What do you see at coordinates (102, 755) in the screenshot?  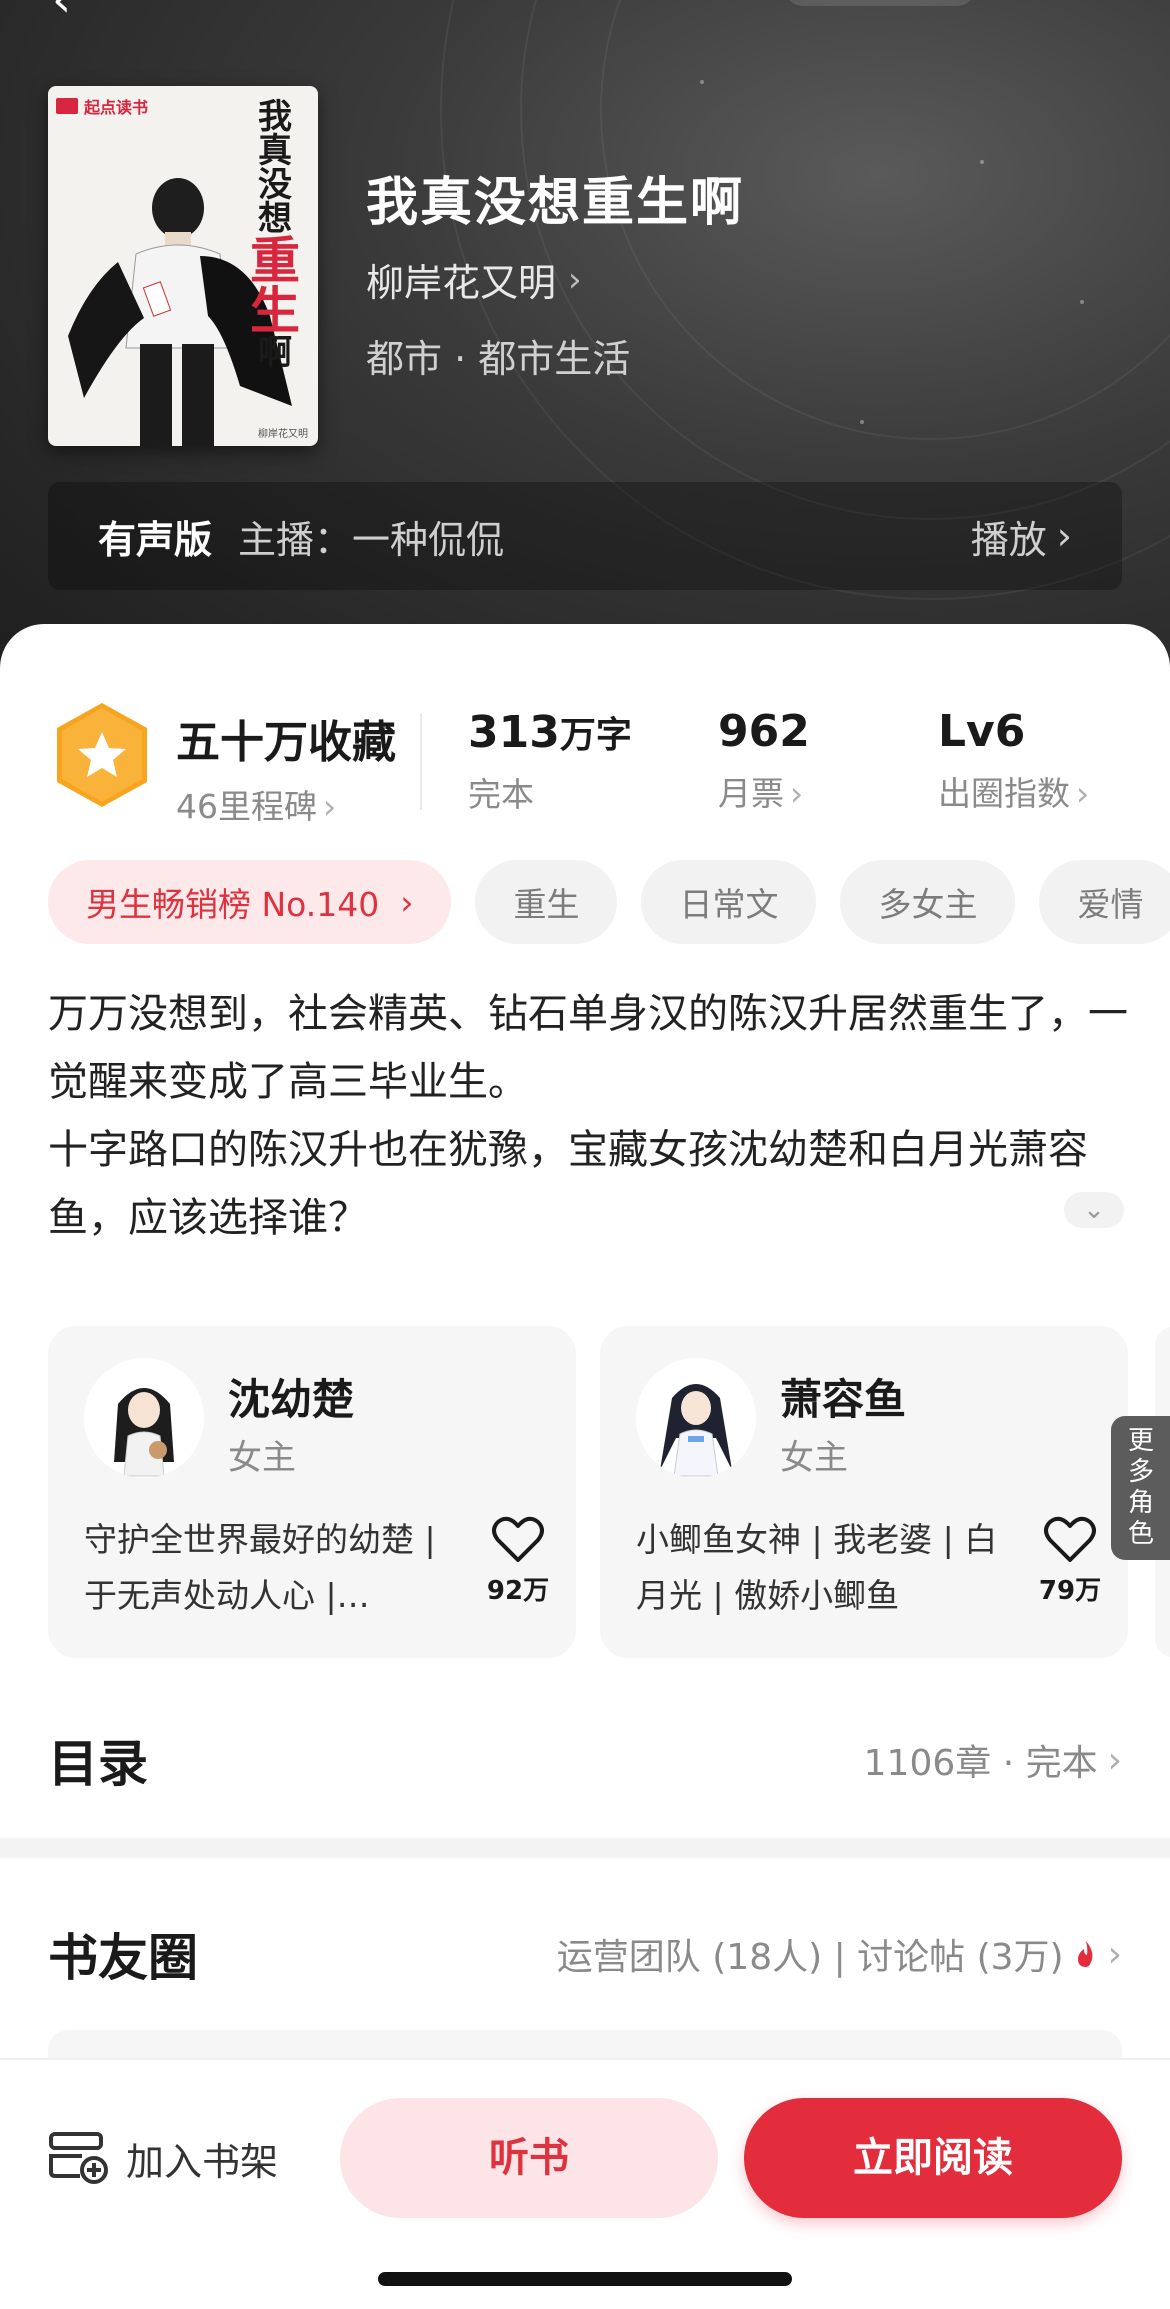 I see `collection-badge-icon` at bounding box center [102, 755].